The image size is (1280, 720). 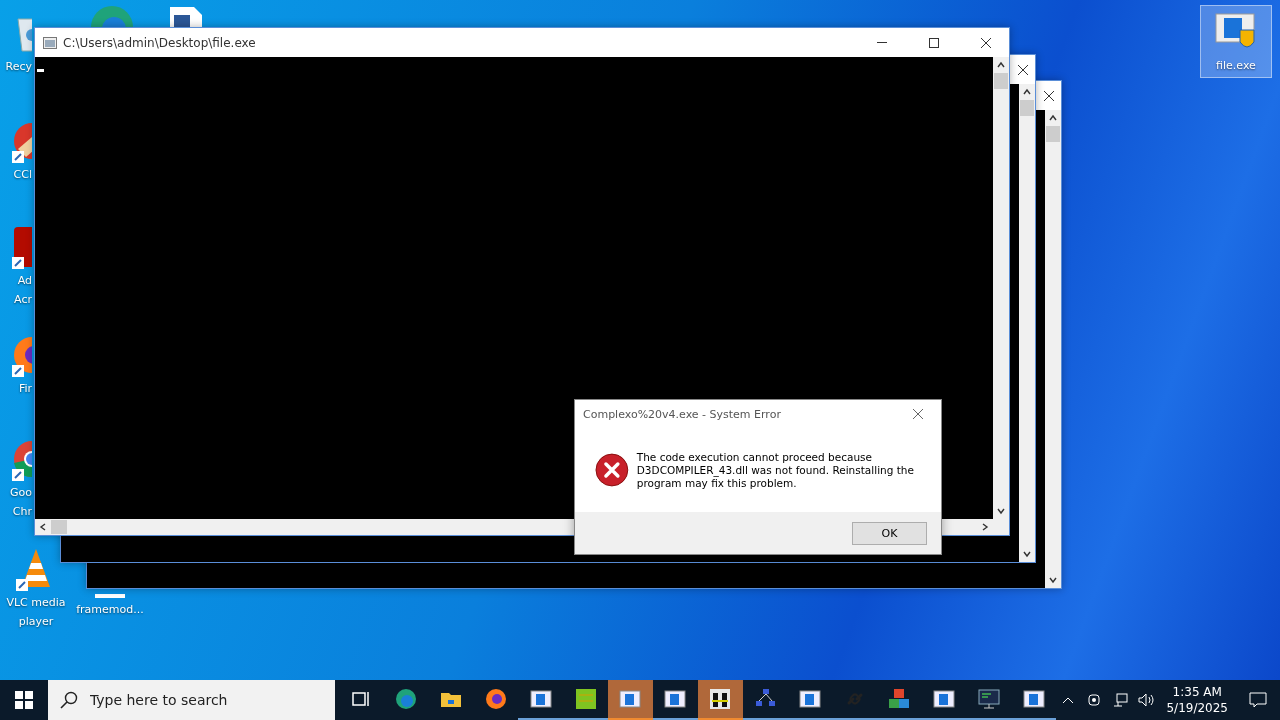 I want to click on firefox-icon, so click(x=495, y=699).